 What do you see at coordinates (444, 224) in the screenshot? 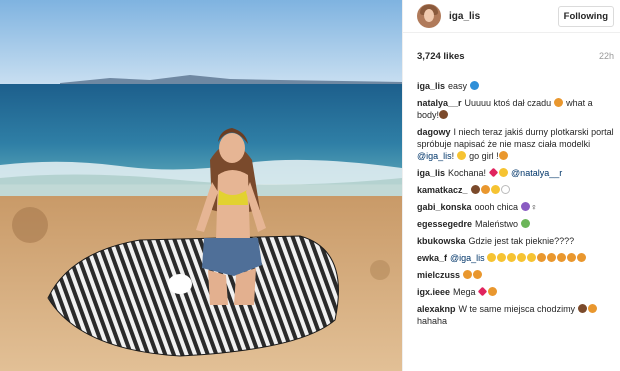
I see `comment-username: egessegedre` at bounding box center [444, 224].